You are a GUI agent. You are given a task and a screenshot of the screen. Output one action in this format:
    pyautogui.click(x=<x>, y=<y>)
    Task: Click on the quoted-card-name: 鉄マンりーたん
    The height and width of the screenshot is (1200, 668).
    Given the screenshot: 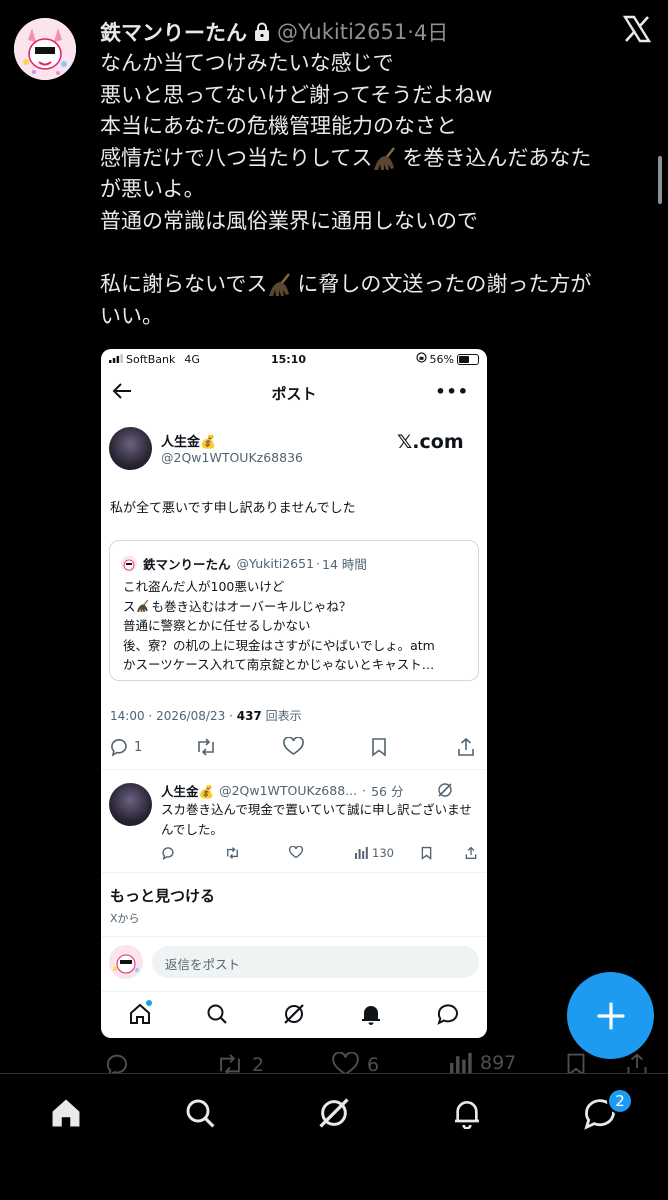 What is the action you would take?
    pyautogui.click(x=187, y=564)
    